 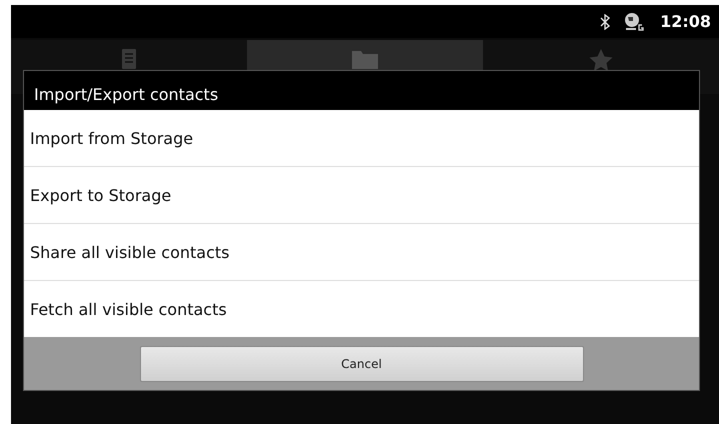 I want to click on document-icon, so click(x=129, y=59).